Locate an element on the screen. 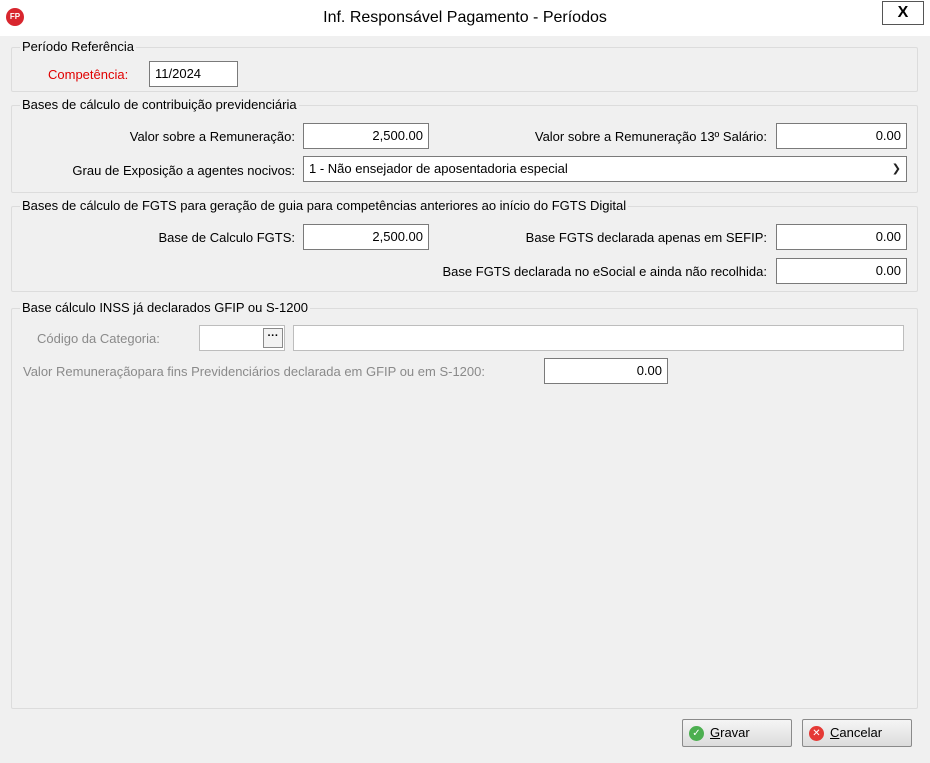 This screenshot has width=930, height=763. base-fgts-sefip-label: Base FGTS declarada apenas em SEFIP: is located at coordinates (646, 237).